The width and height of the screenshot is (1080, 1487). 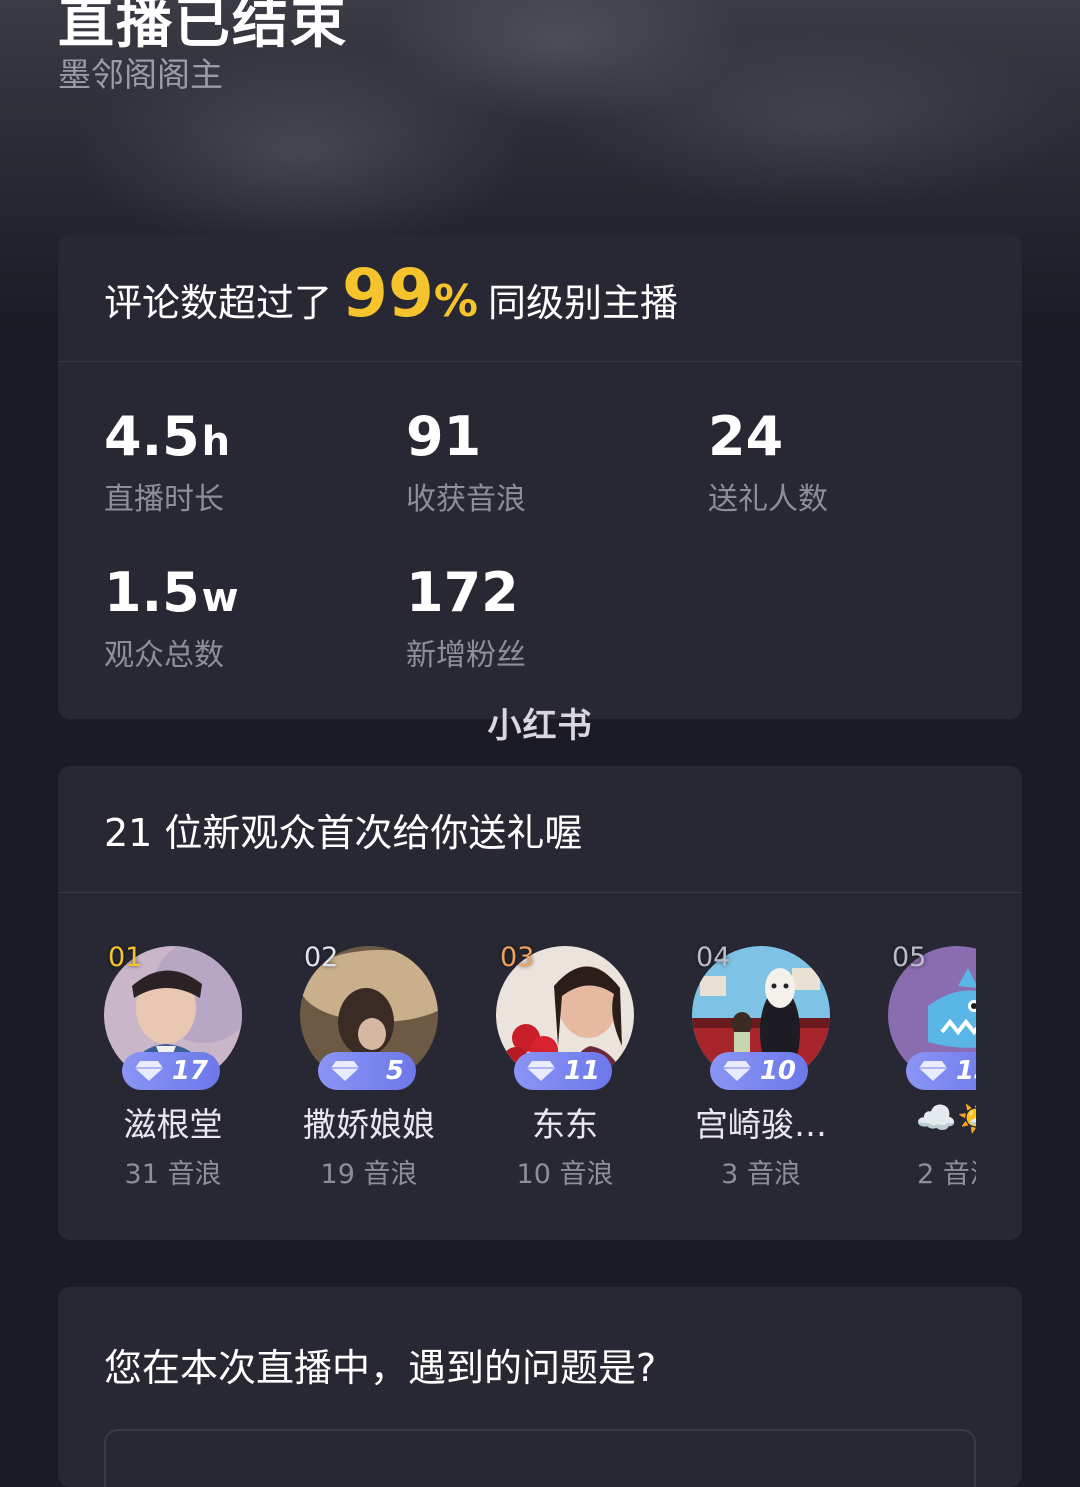 I want to click on stat-value: 24, so click(x=746, y=436).